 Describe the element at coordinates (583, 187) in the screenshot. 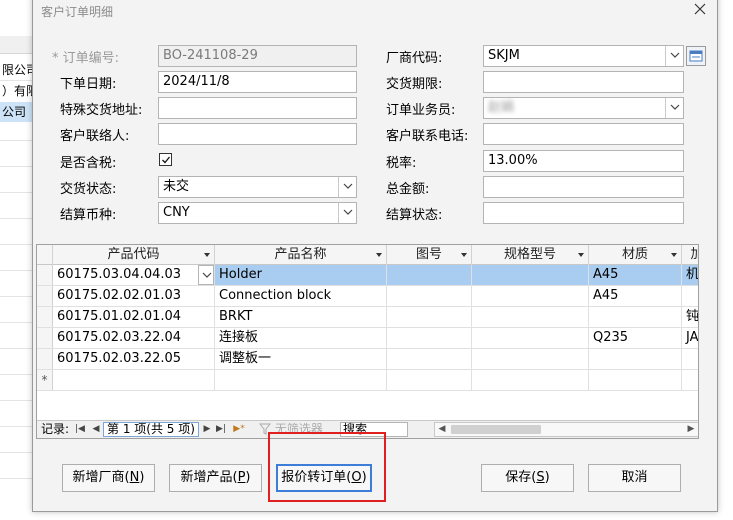

I see `total-amount-field` at that location.